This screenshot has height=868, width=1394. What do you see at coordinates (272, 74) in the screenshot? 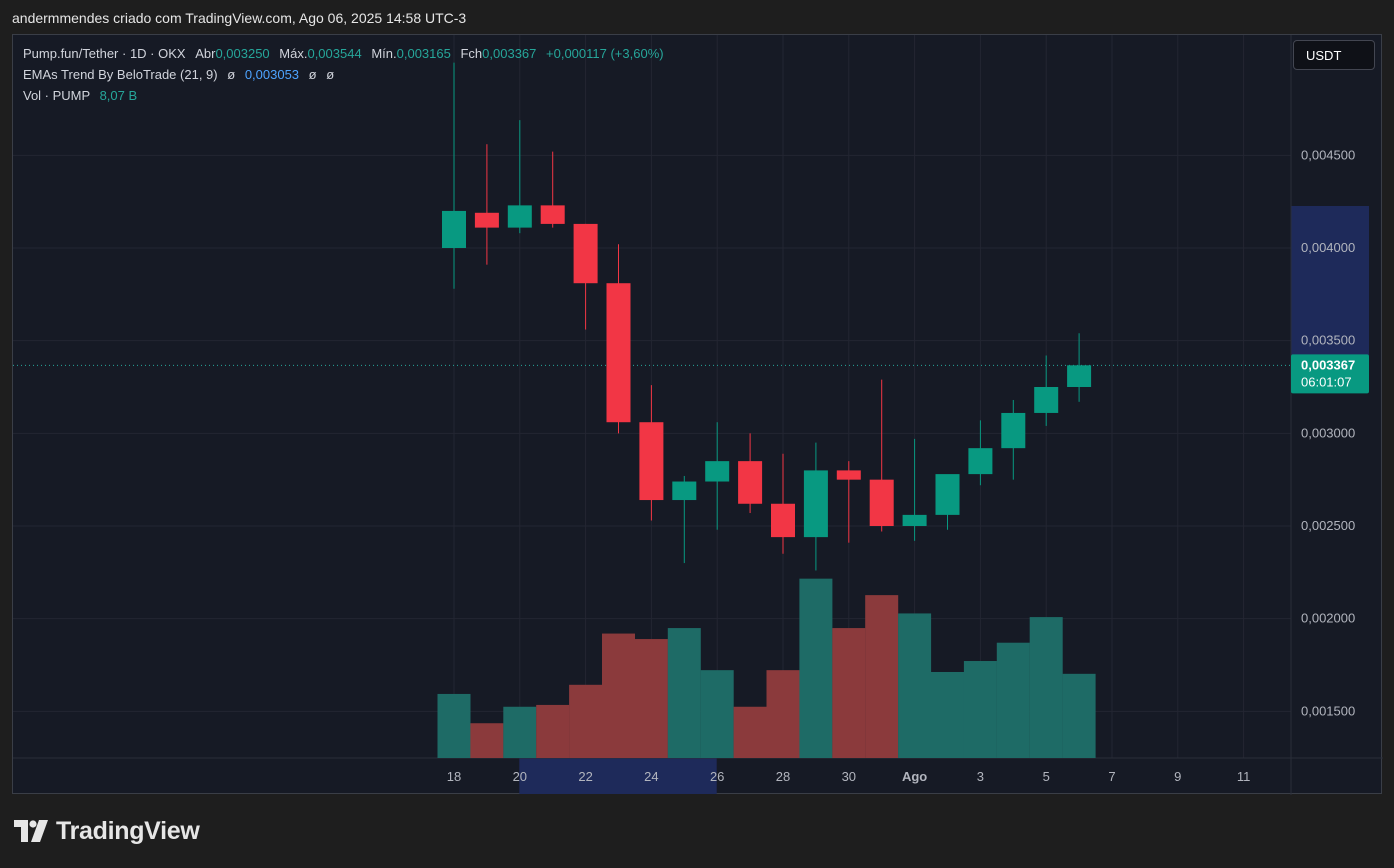
I see `legend-ema-v2: 0,003053` at bounding box center [272, 74].